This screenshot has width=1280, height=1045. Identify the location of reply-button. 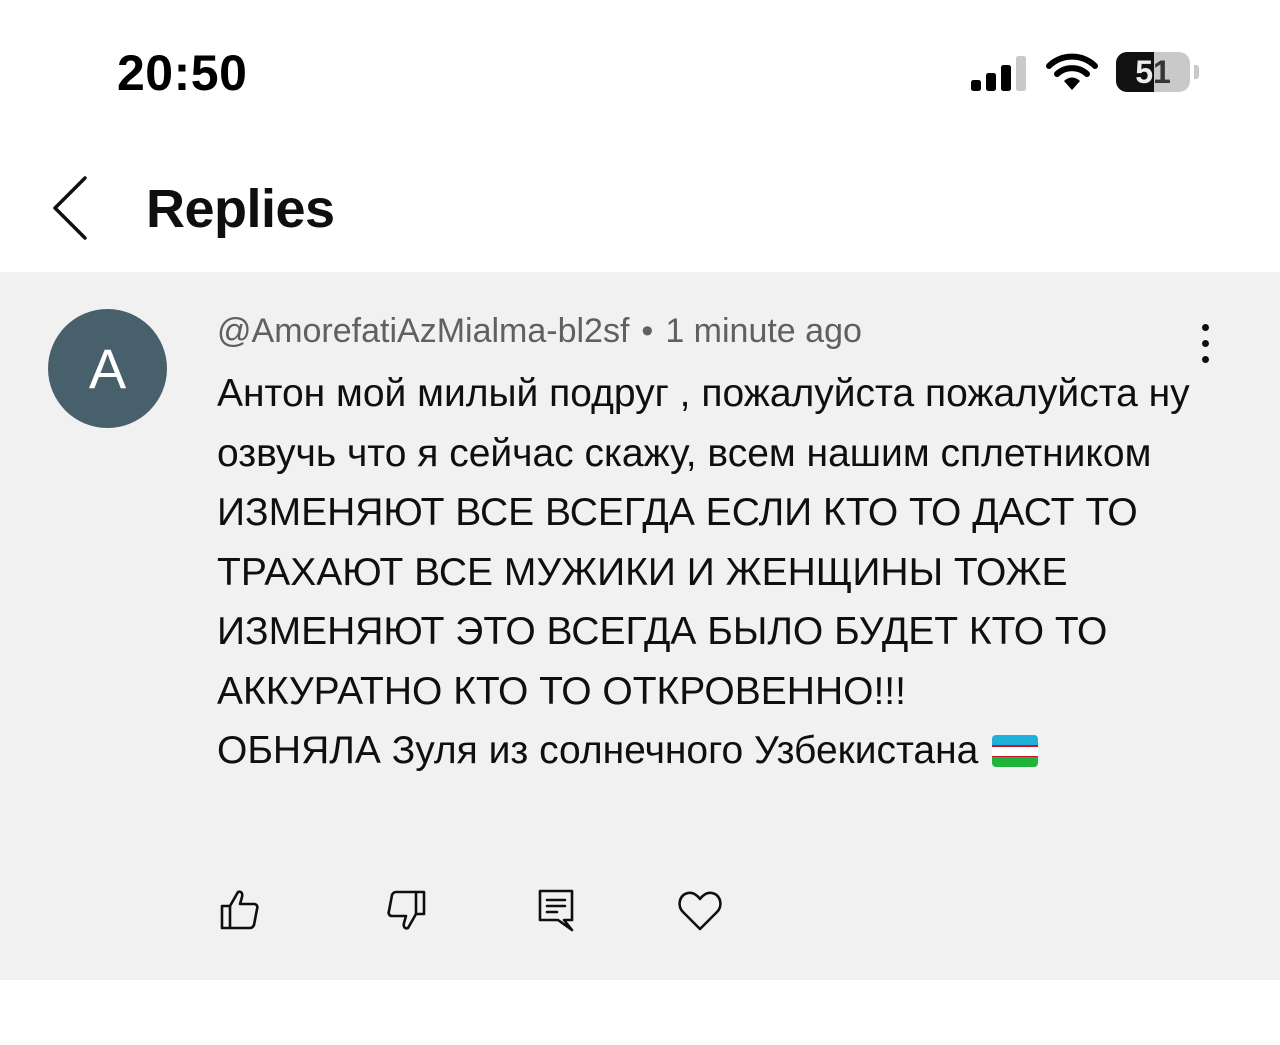
(556, 910).